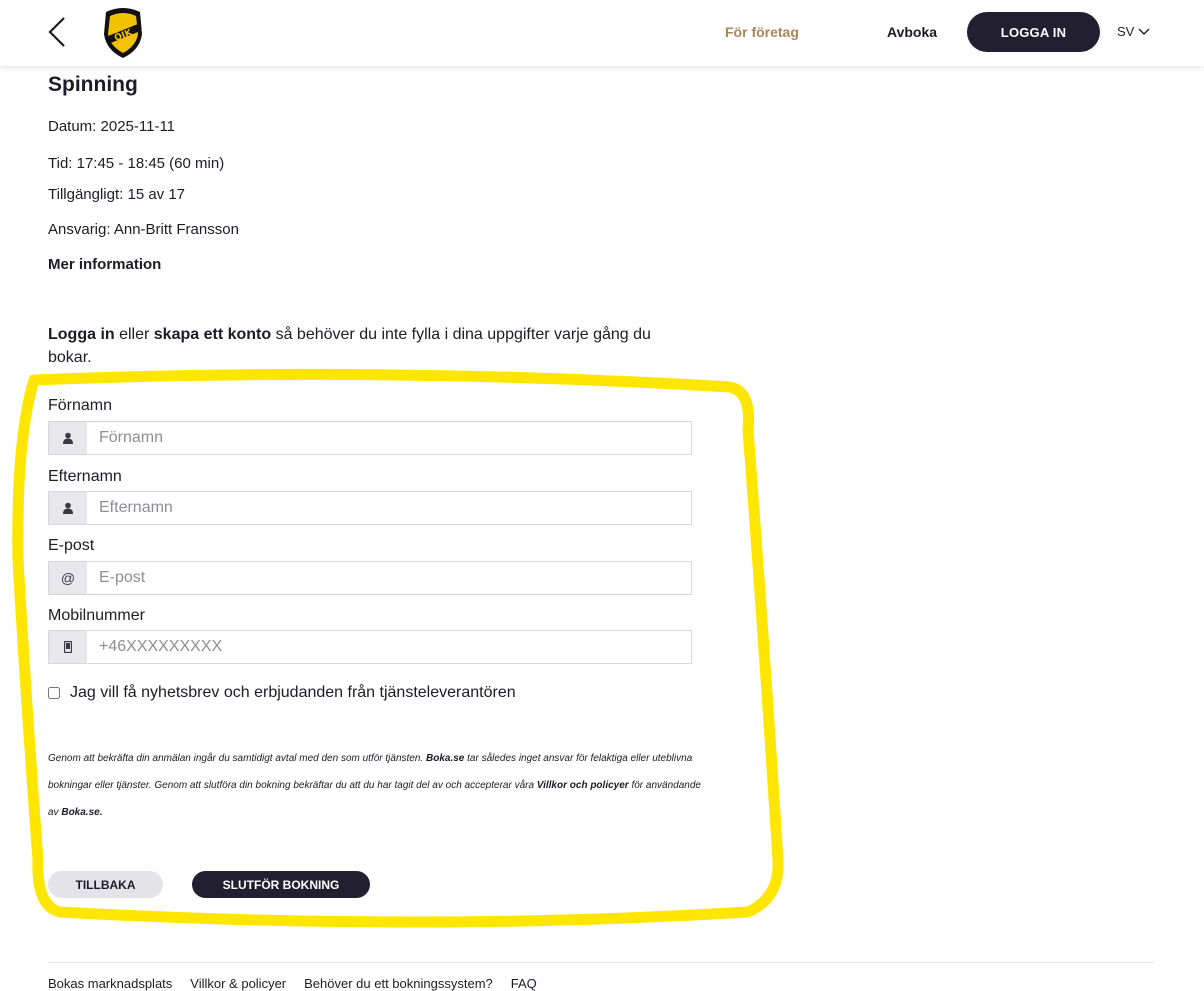  I want to click on footer-link-booking-system: Behöver du ett bokningssystem?, so click(398, 983).